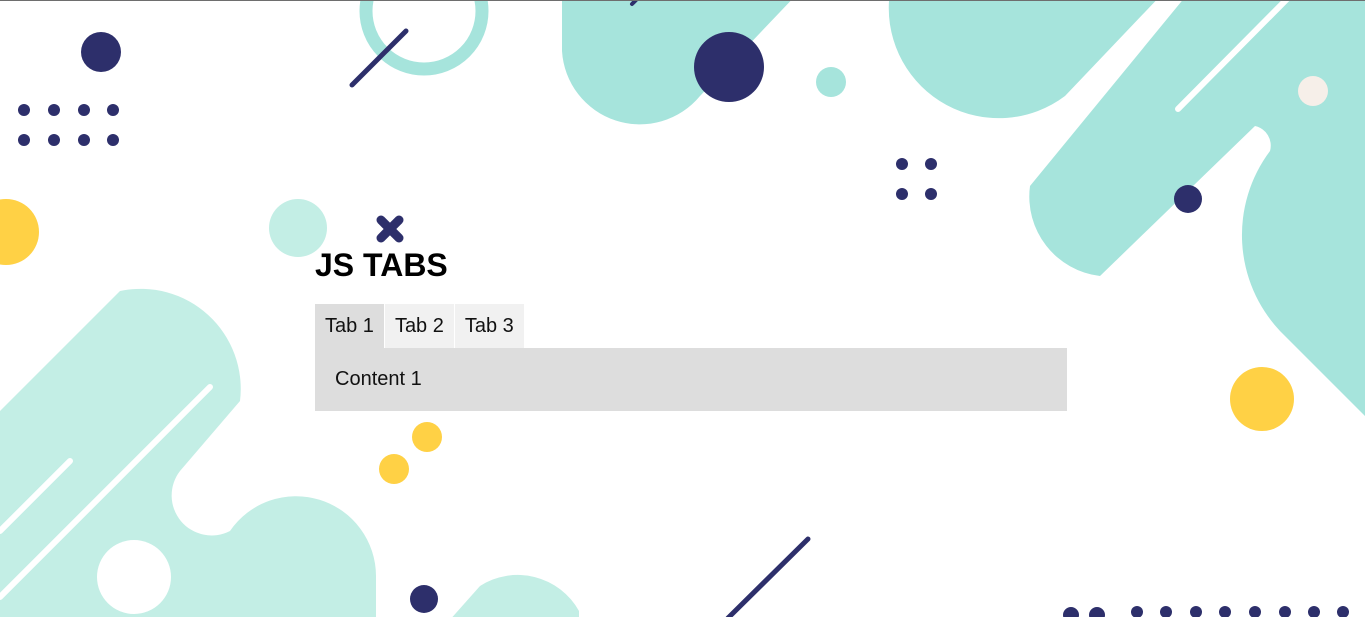 This screenshot has height=617, width=1365. I want to click on tab-2: Tab 2, so click(419, 326).